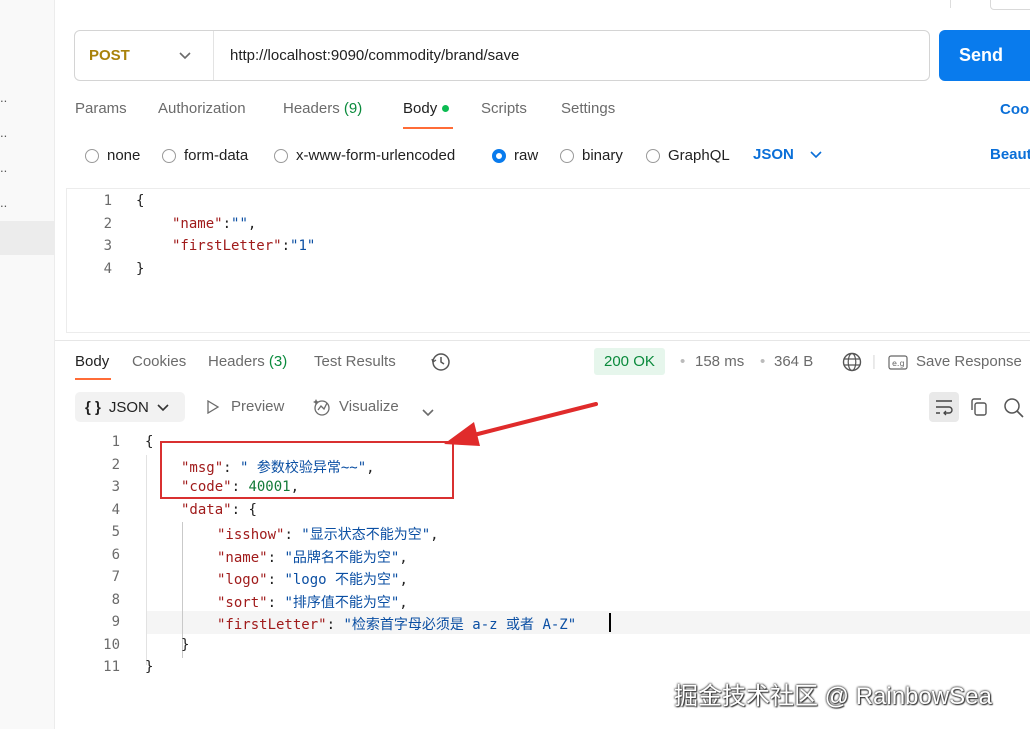  Describe the element at coordinates (257, 406) in the screenshot. I see `preview-button: Preview` at that location.